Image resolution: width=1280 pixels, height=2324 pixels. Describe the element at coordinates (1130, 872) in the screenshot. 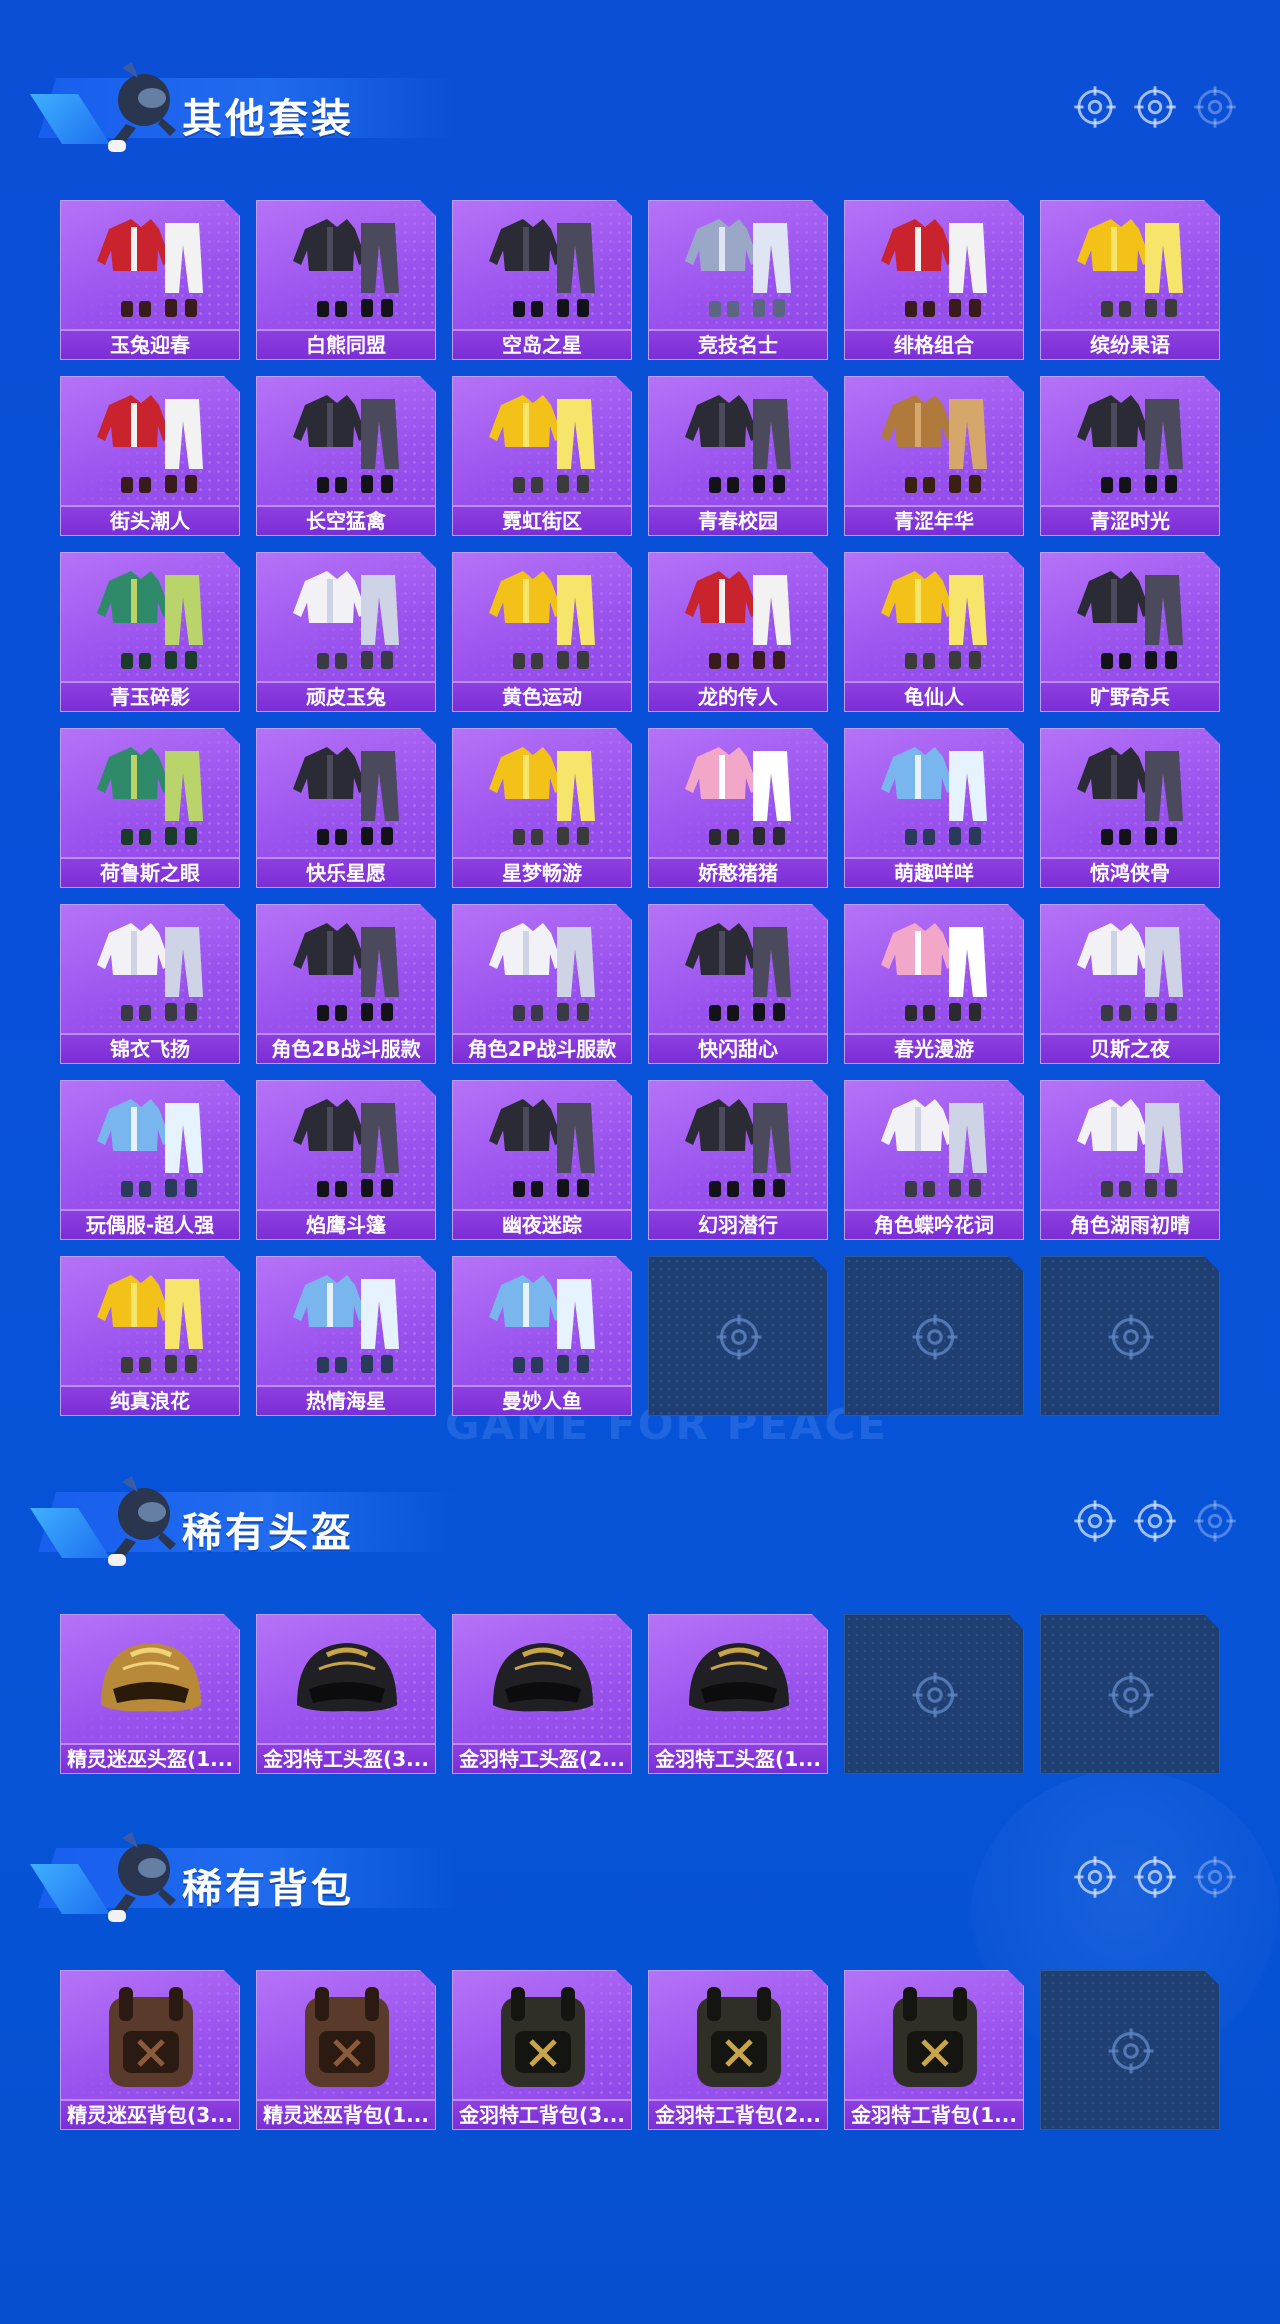

I see `item-label: 惊鸿侠骨` at that location.